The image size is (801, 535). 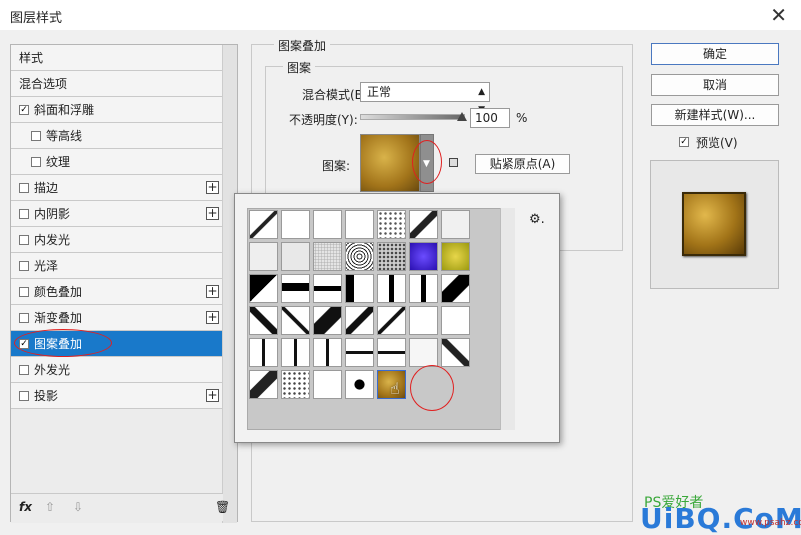 I want to click on style-item-label: 内发光, so click(x=52, y=240).